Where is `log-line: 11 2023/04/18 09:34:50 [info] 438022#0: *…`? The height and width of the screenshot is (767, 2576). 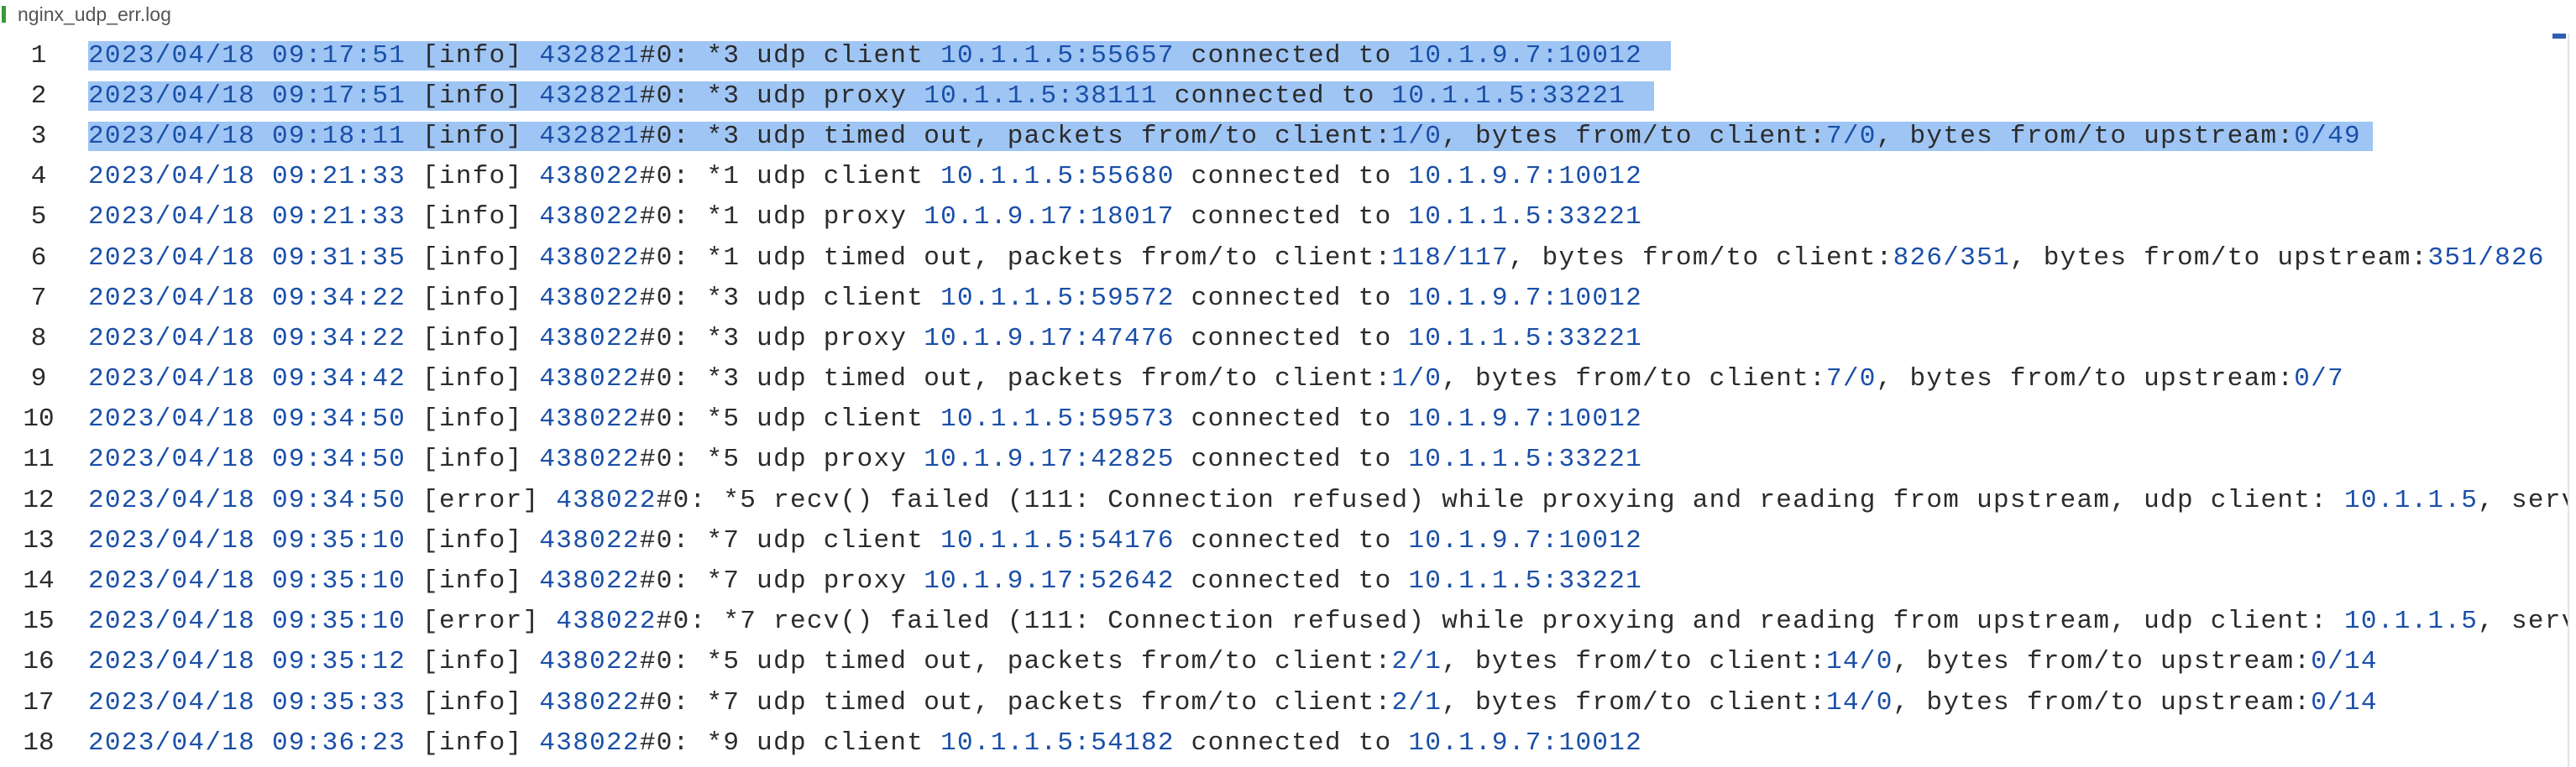 log-line: 11 2023/04/18 09:34:50 [info] 438022#0: *… is located at coordinates (1284, 460).